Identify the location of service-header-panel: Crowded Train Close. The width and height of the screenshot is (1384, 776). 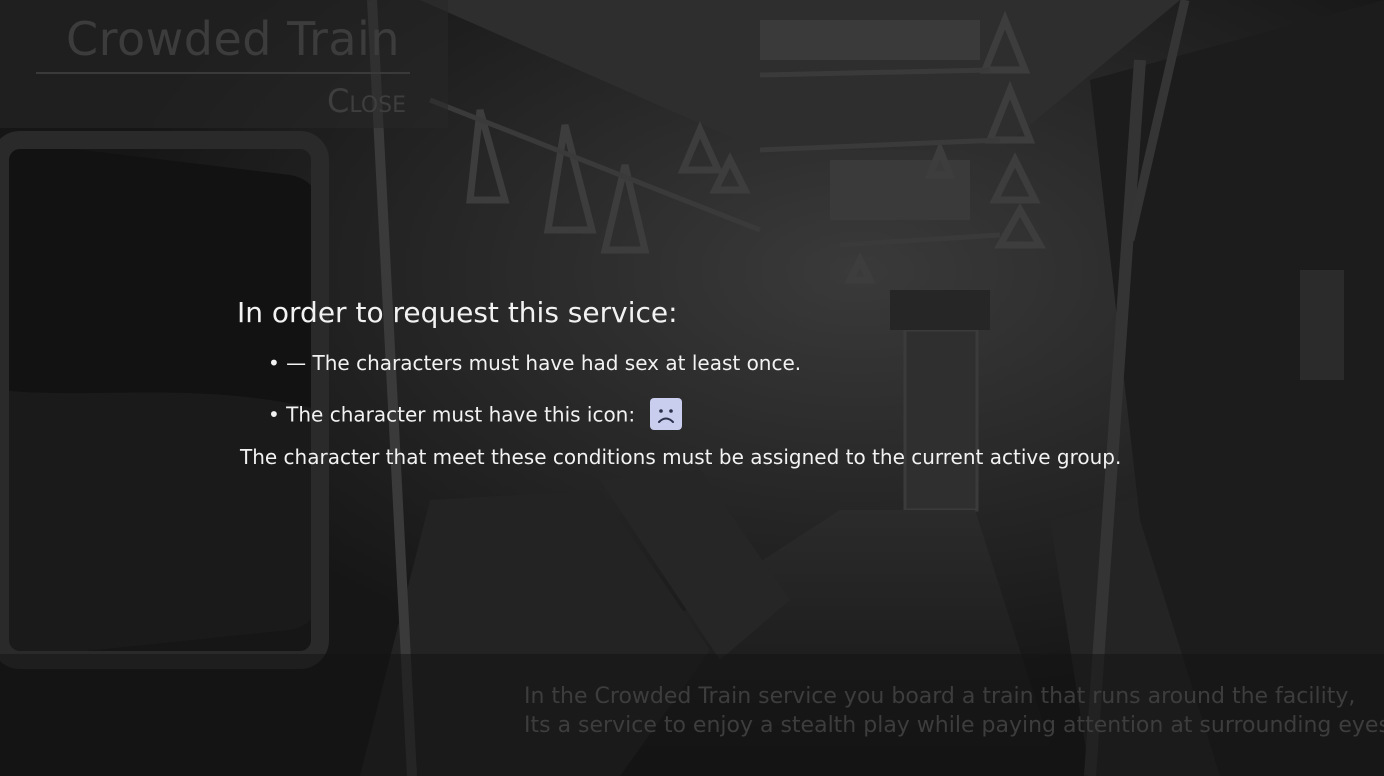
(224, 64).